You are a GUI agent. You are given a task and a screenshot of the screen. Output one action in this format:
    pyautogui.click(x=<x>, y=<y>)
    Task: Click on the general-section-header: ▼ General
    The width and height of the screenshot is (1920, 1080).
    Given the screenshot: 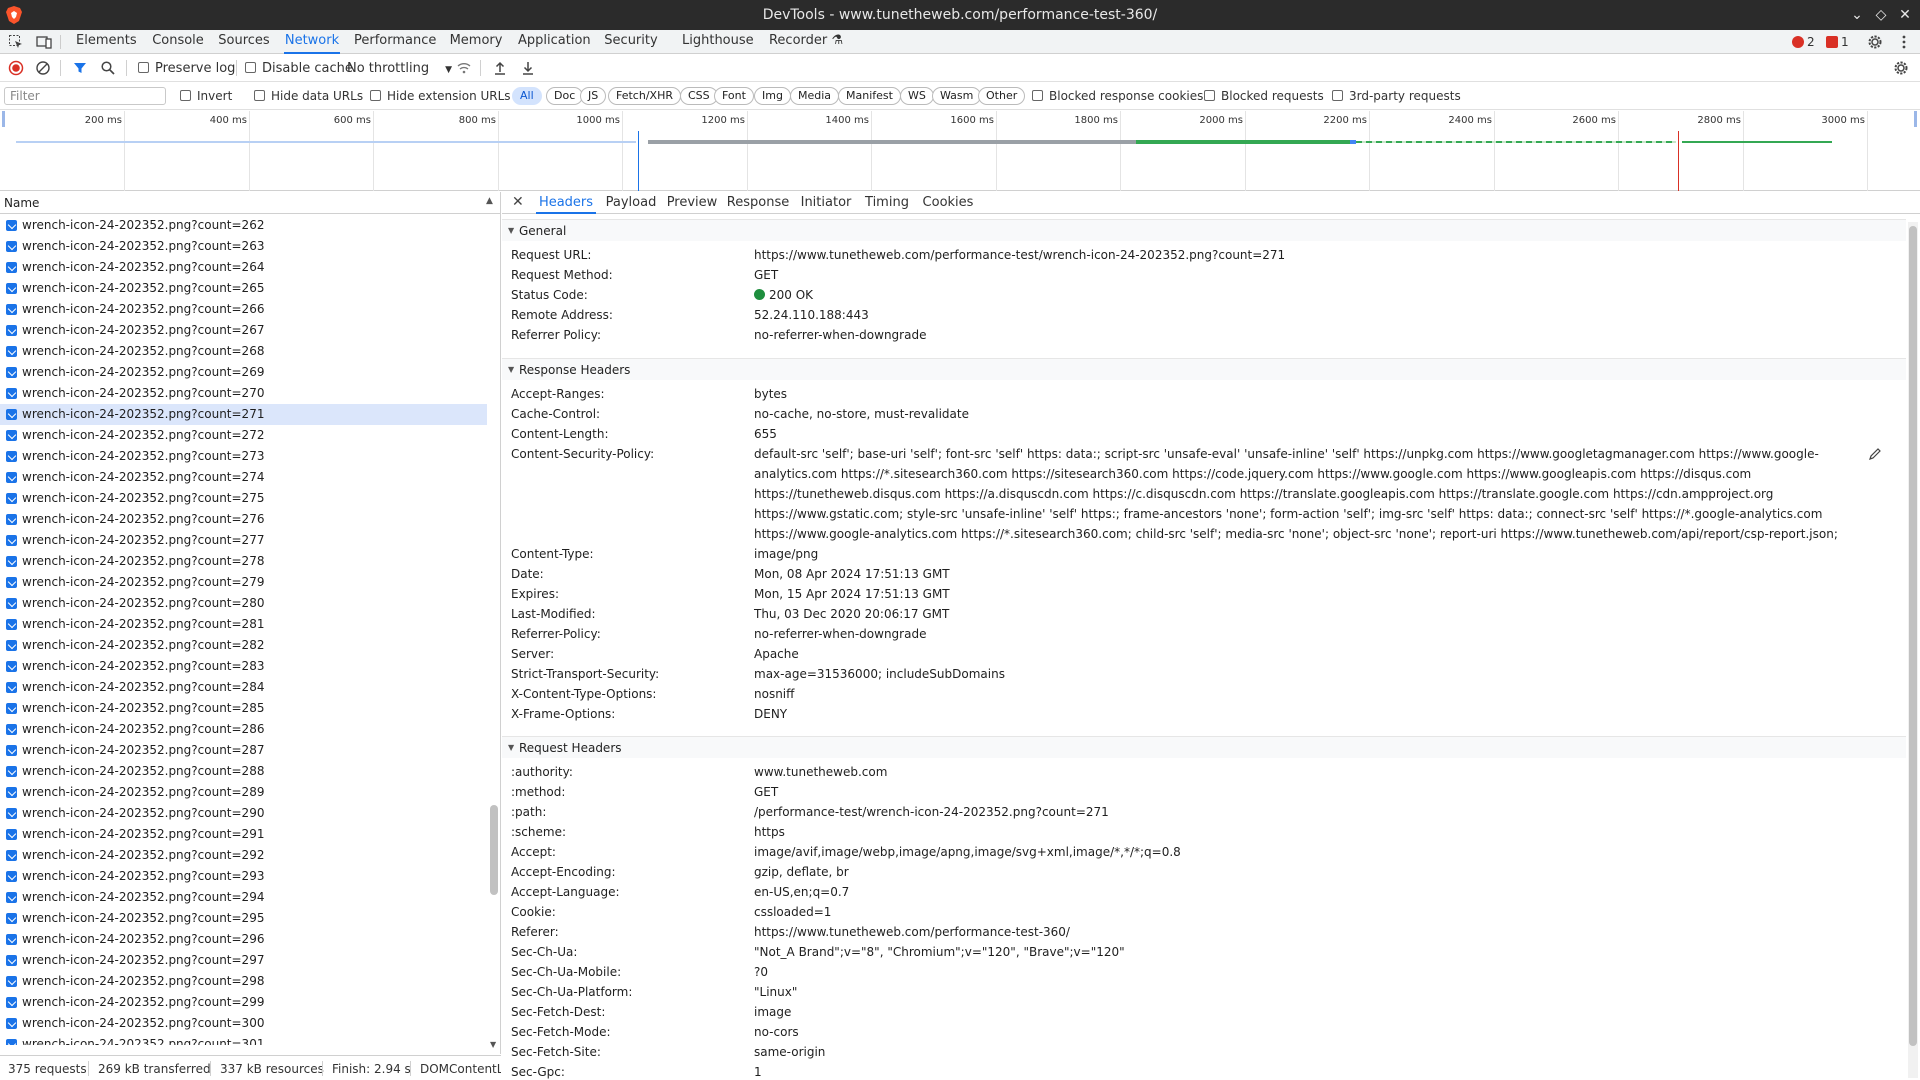 What is the action you would take?
    pyautogui.click(x=1204, y=230)
    